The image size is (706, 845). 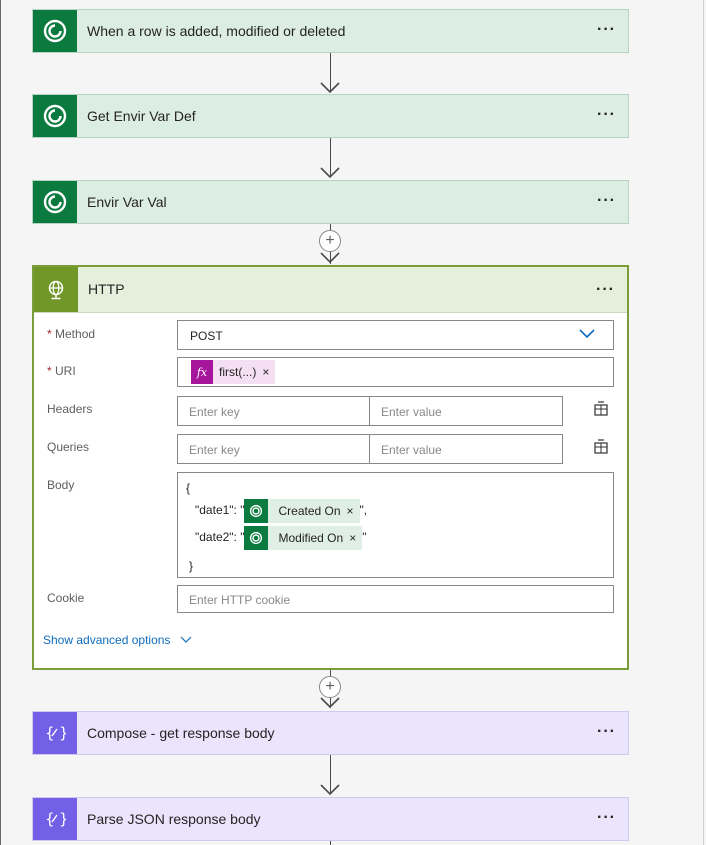 What do you see at coordinates (330, 116) in the screenshot?
I see `get-envir-var-def-step-card: Get Envir Var Def ···` at bounding box center [330, 116].